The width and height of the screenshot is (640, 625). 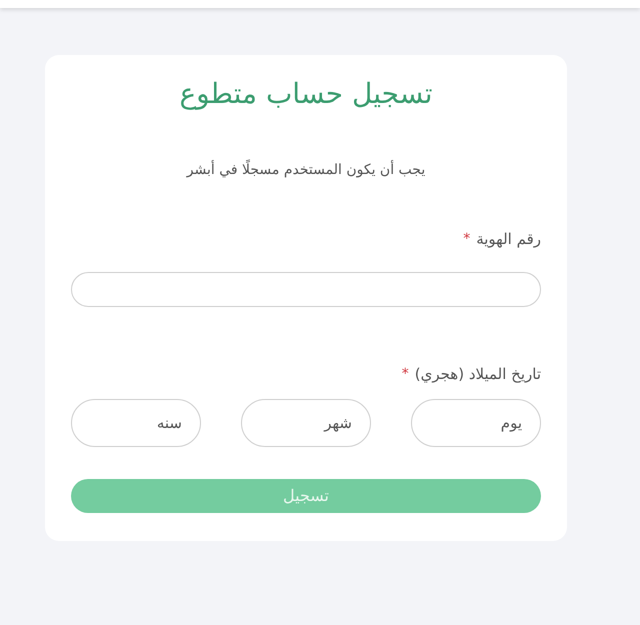 What do you see at coordinates (306, 289) in the screenshot?
I see `id-number-field` at bounding box center [306, 289].